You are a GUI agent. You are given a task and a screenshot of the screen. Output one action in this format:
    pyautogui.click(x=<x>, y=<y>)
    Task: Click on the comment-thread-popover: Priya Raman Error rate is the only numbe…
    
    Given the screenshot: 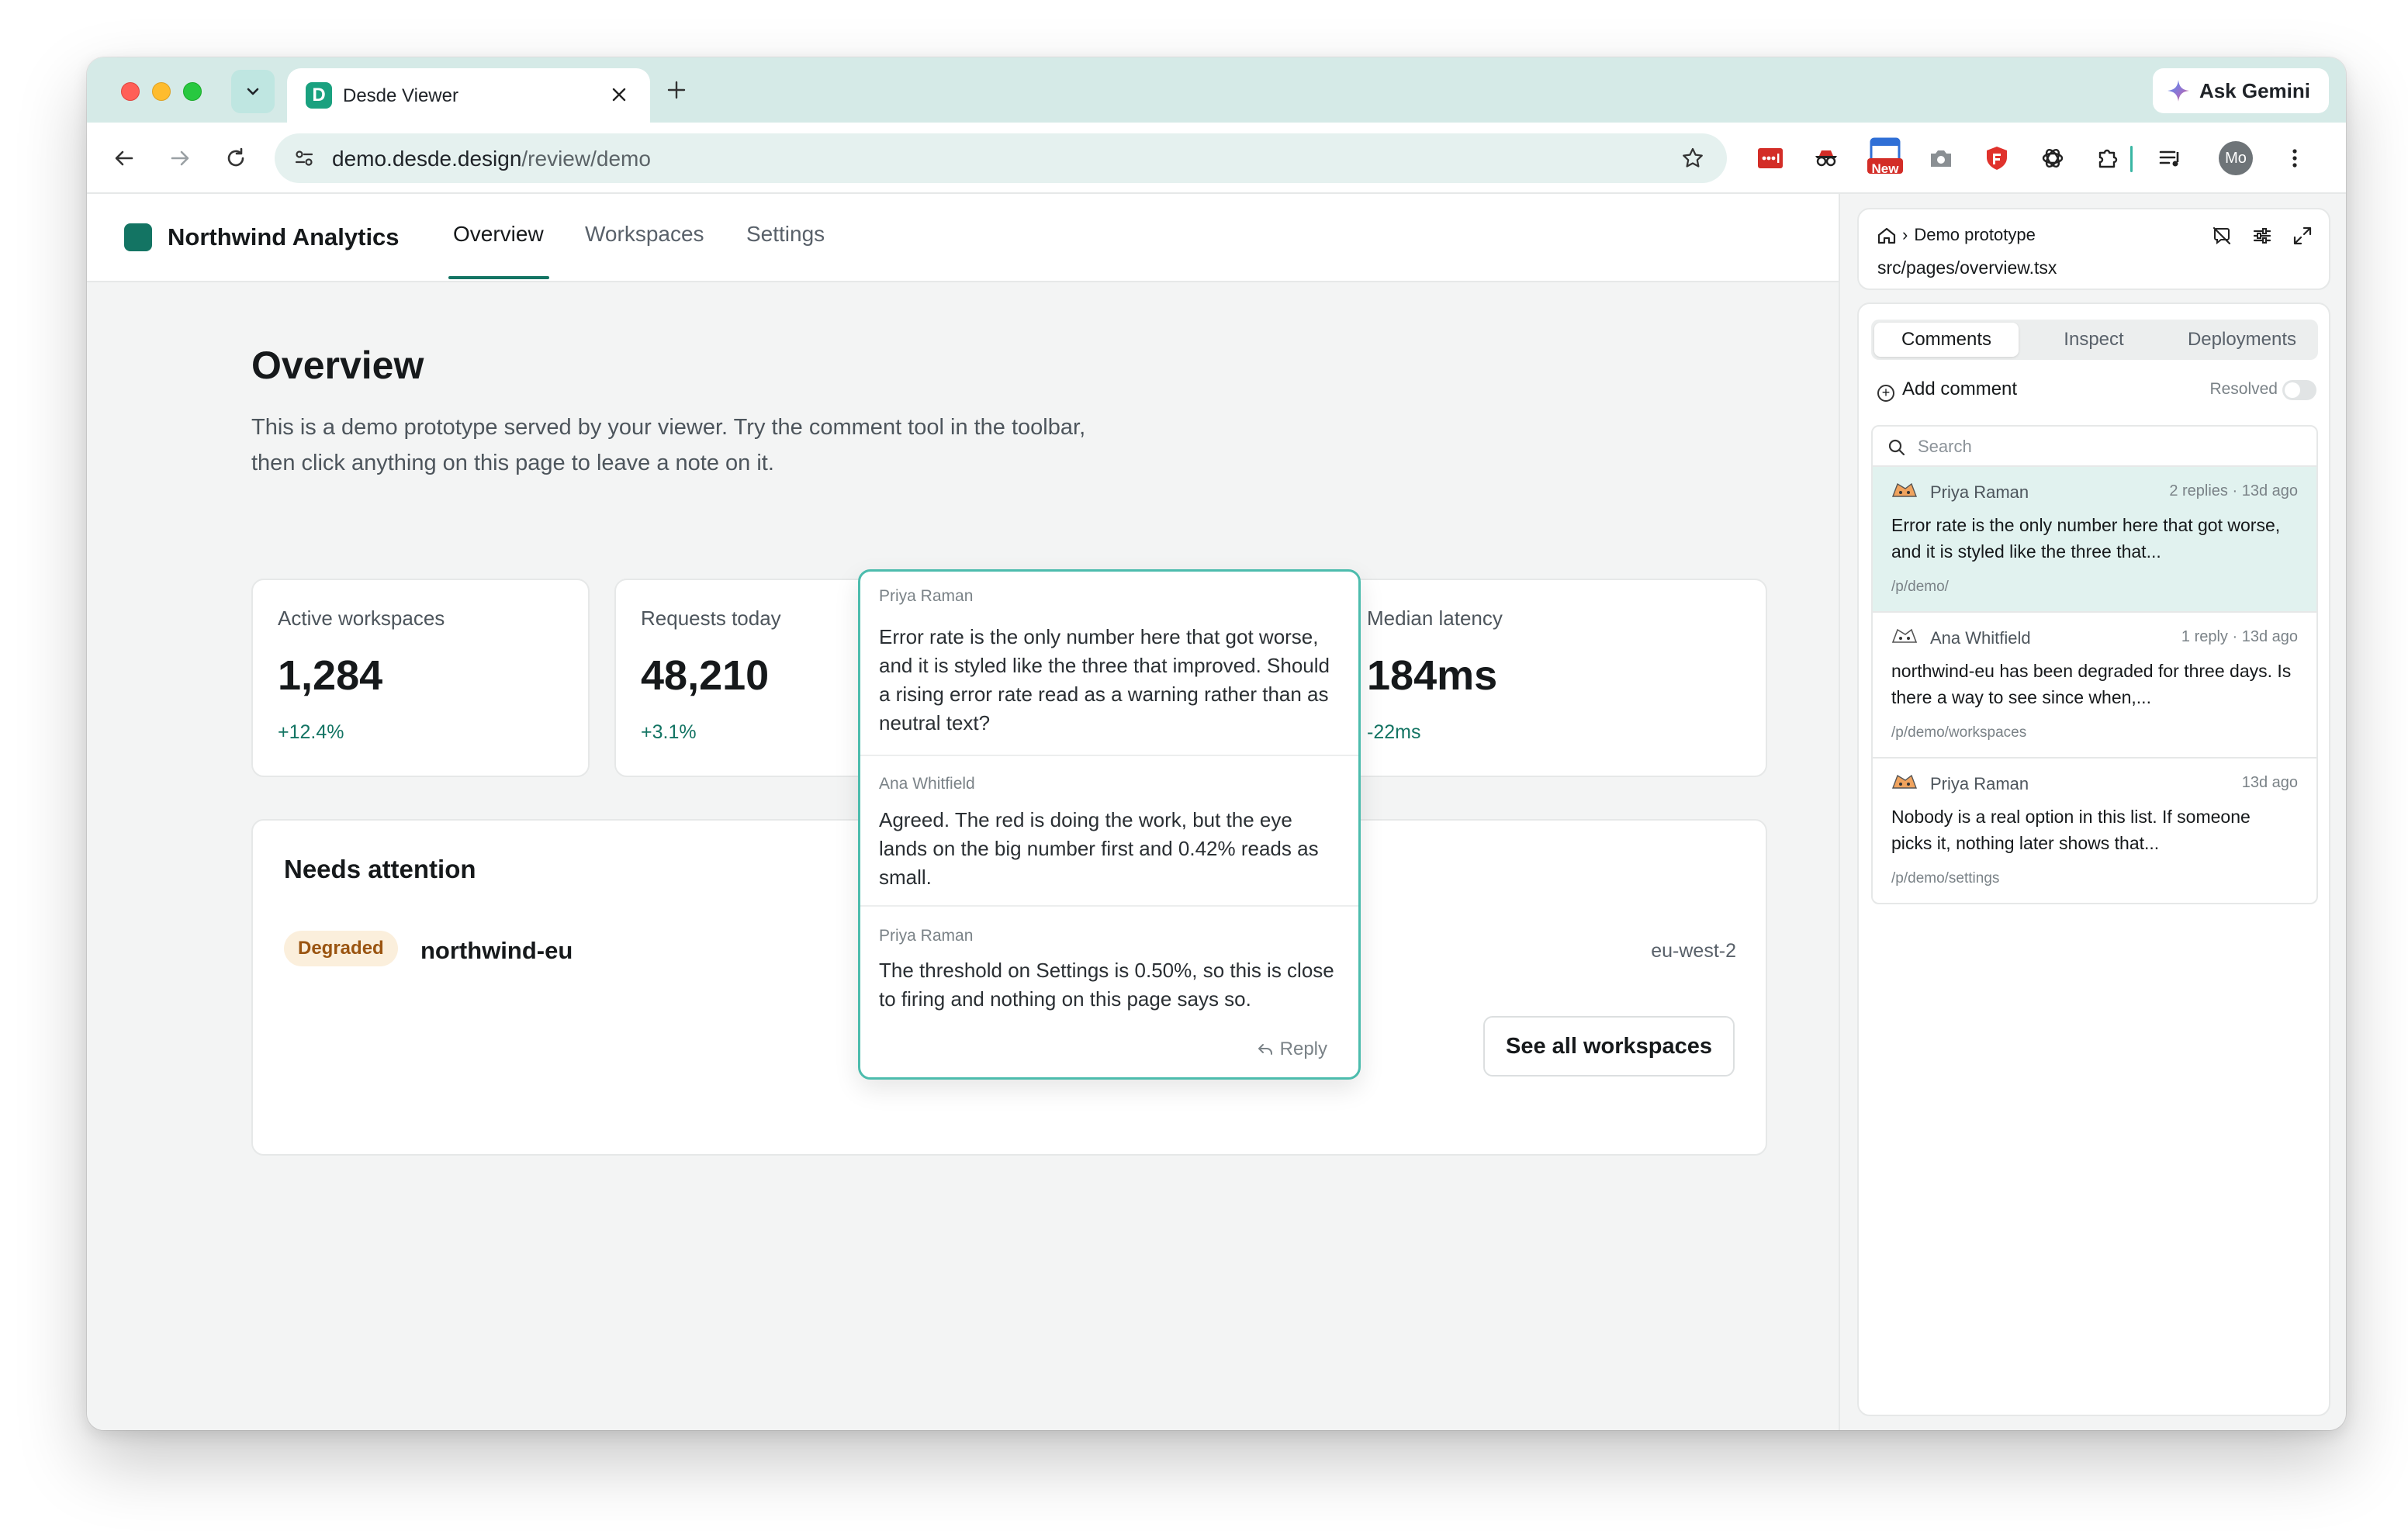 What is the action you would take?
    pyautogui.click(x=1109, y=824)
    